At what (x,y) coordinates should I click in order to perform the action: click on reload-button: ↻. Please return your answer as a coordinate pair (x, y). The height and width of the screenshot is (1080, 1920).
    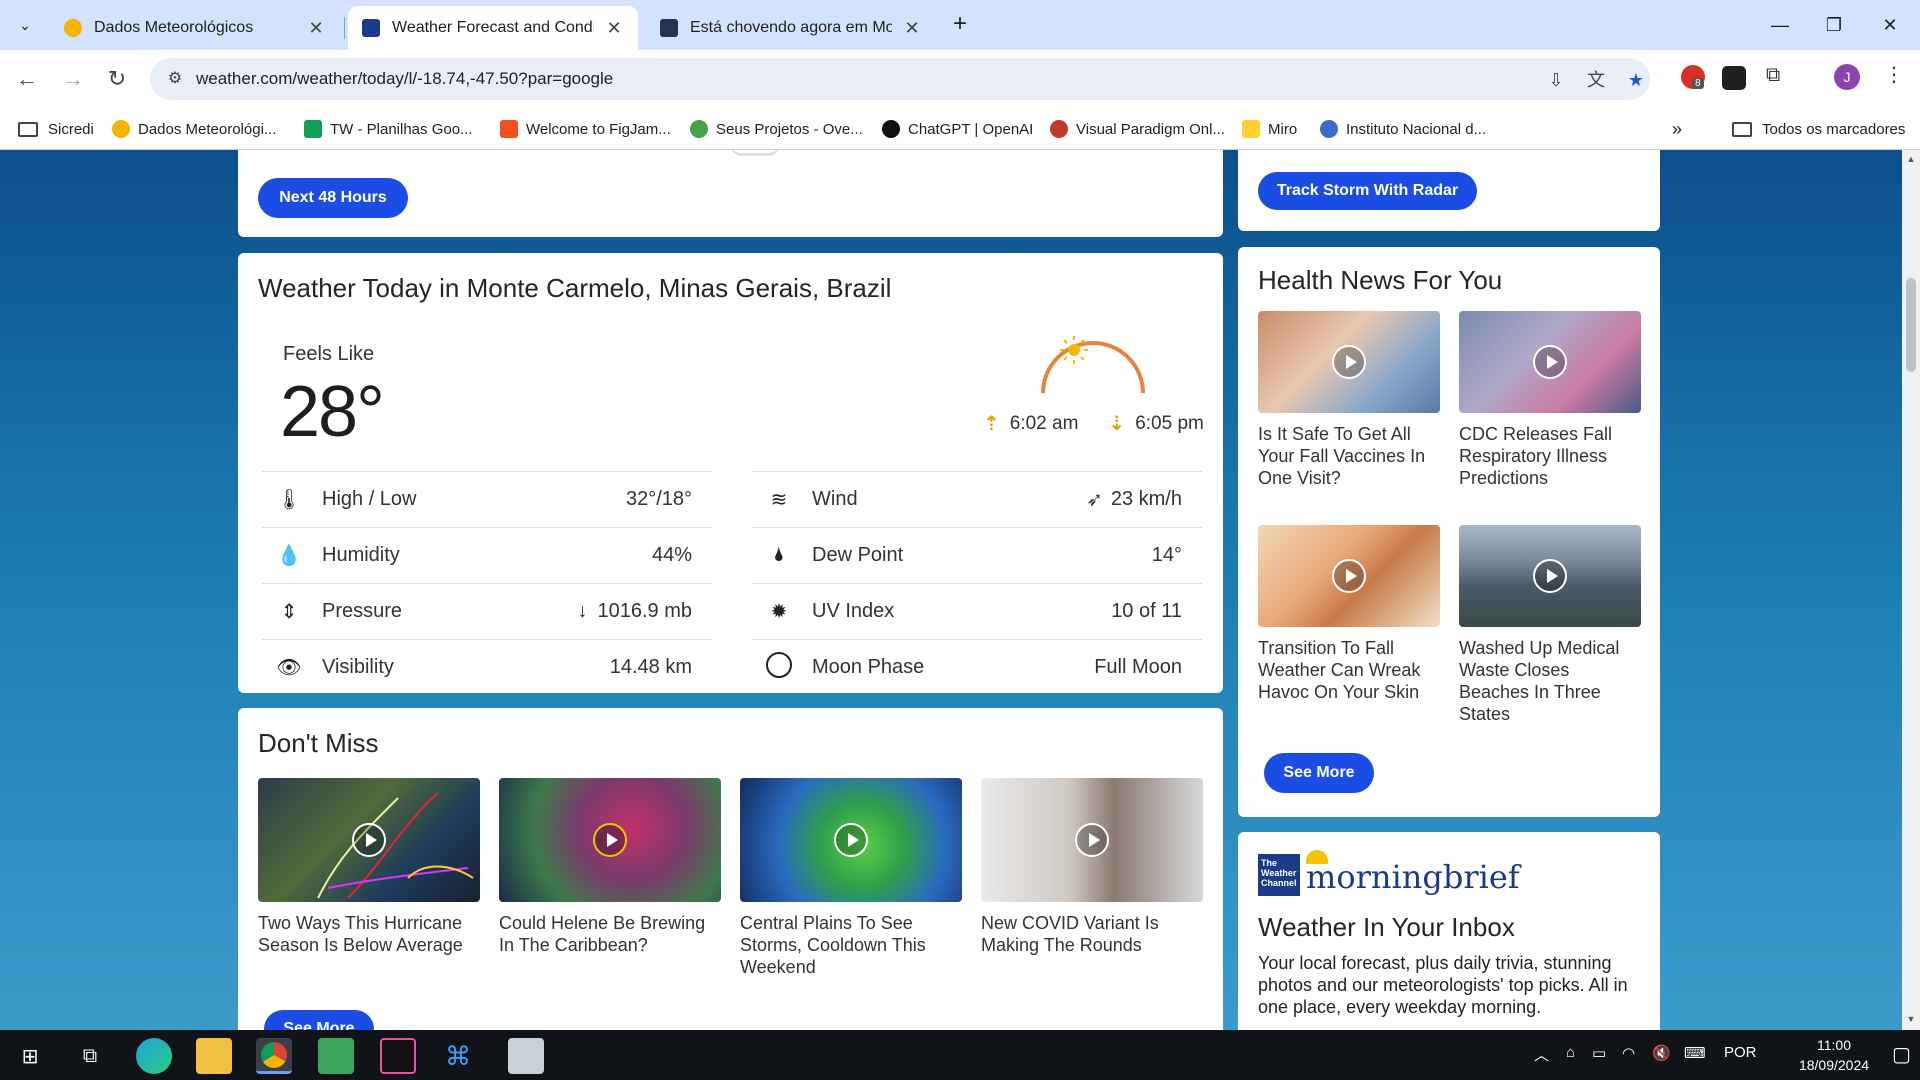
    Looking at the image, I should click on (117, 79).